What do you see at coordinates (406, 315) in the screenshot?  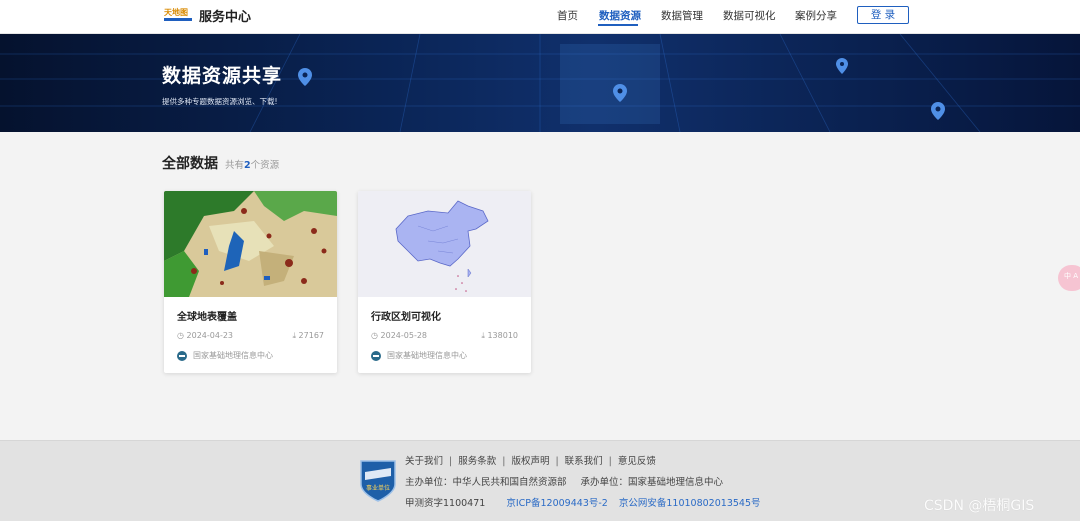 I see `card-title: 行政区划可视化` at bounding box center [406, 315].